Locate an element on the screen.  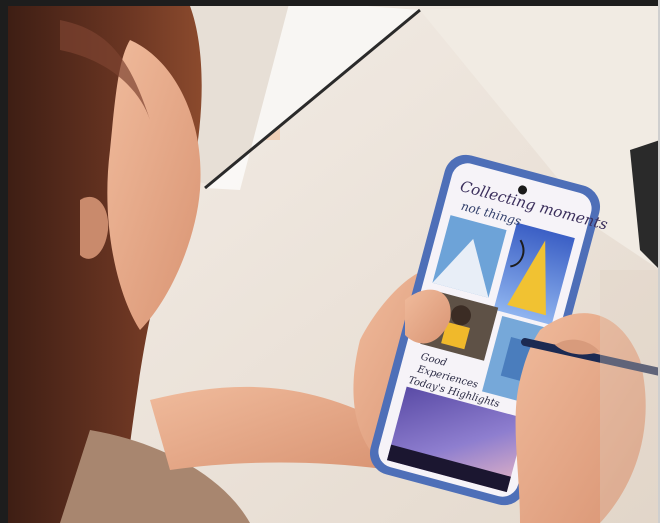
image-border-left is located at coordinates (4, 261).